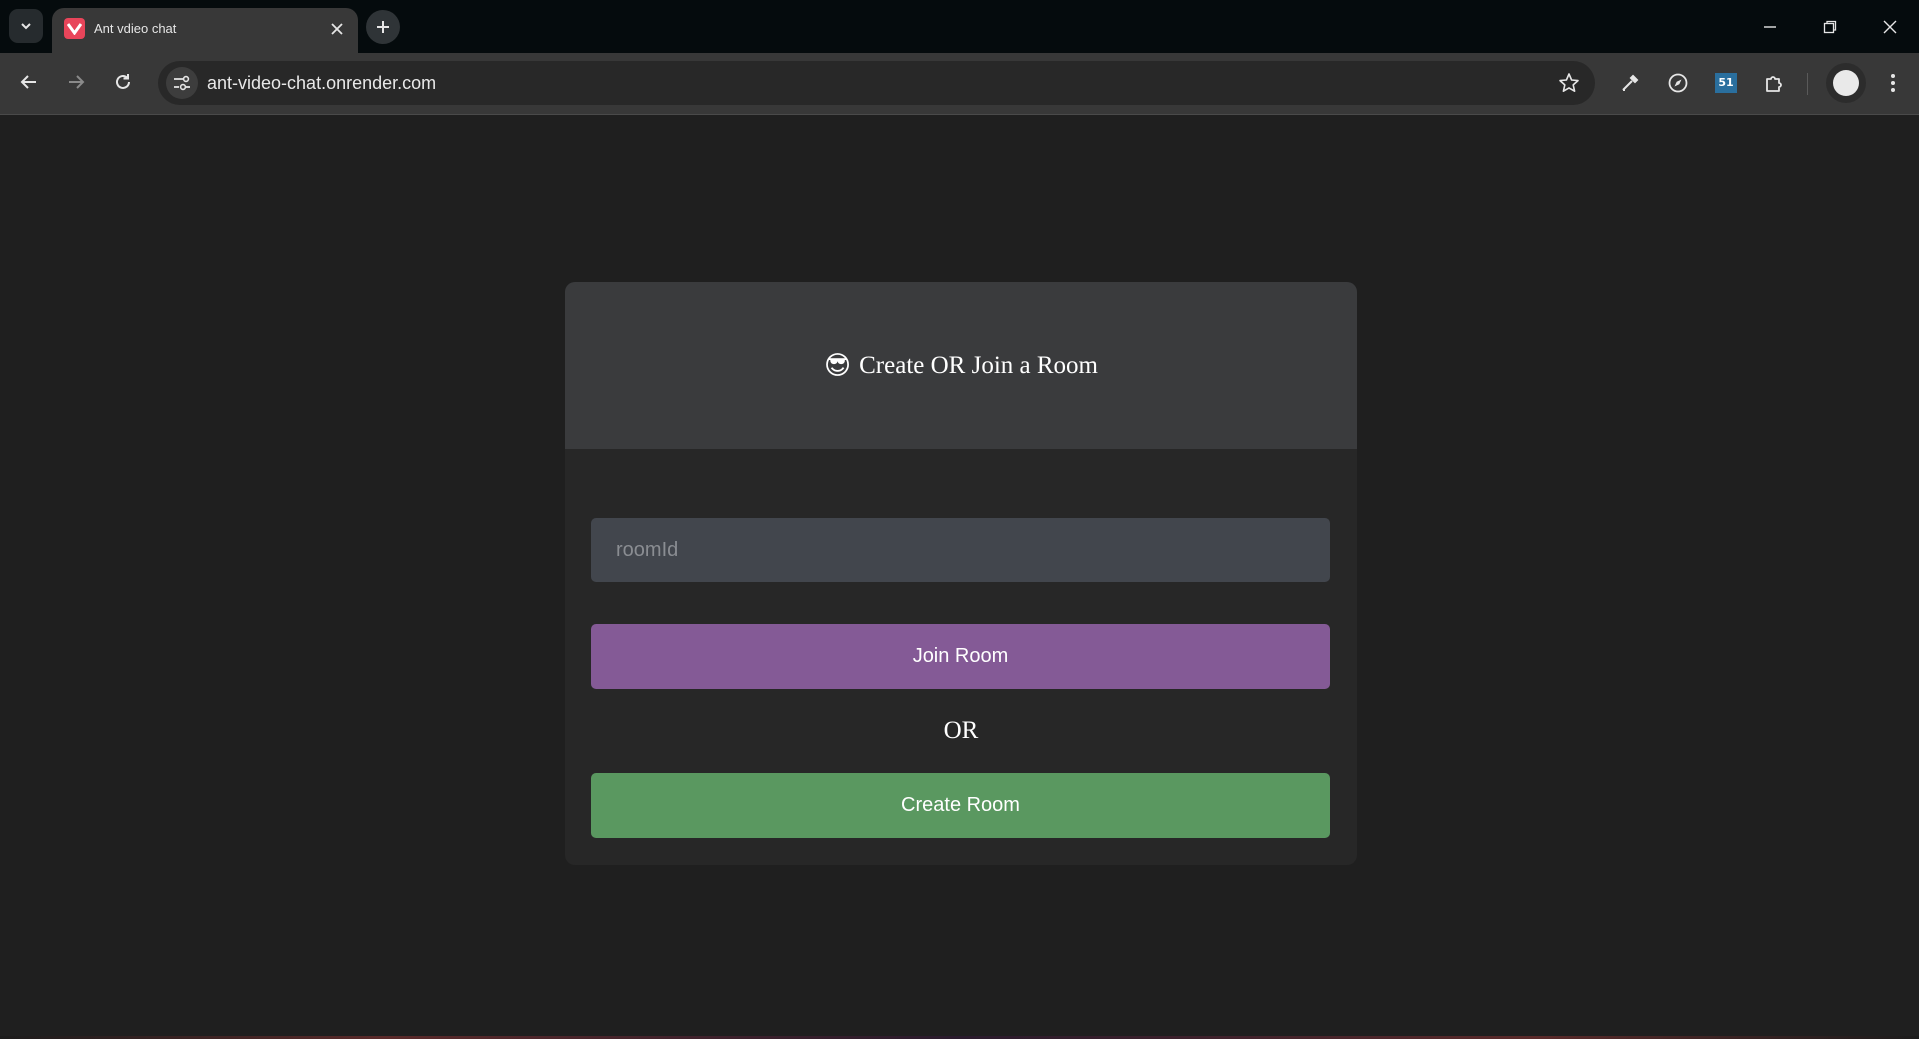 The image size is (1919, 1039). What do you see at coordinates (1630, 83) in the screenshot?
I see `eyedropper-icon` at bounding box center [1630, 83].